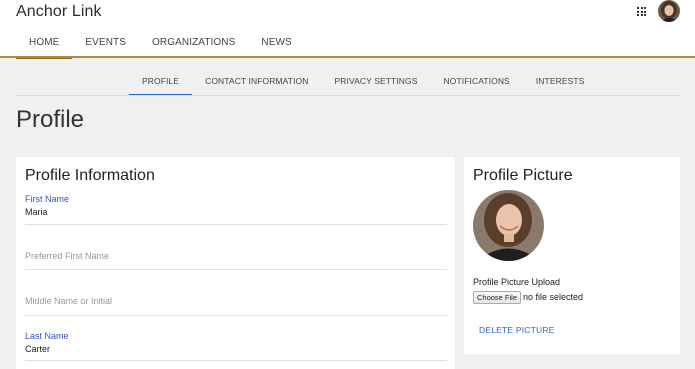  Describe the element at coordinates (641, 11) in the screenshot. I see `apps-grid-icon` at that location.